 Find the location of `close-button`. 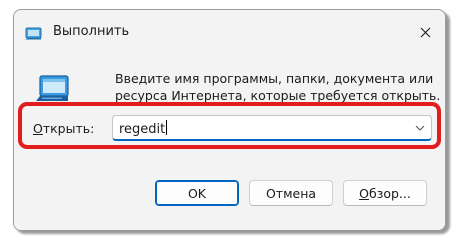

close-button is located at coordinates (425, 32).